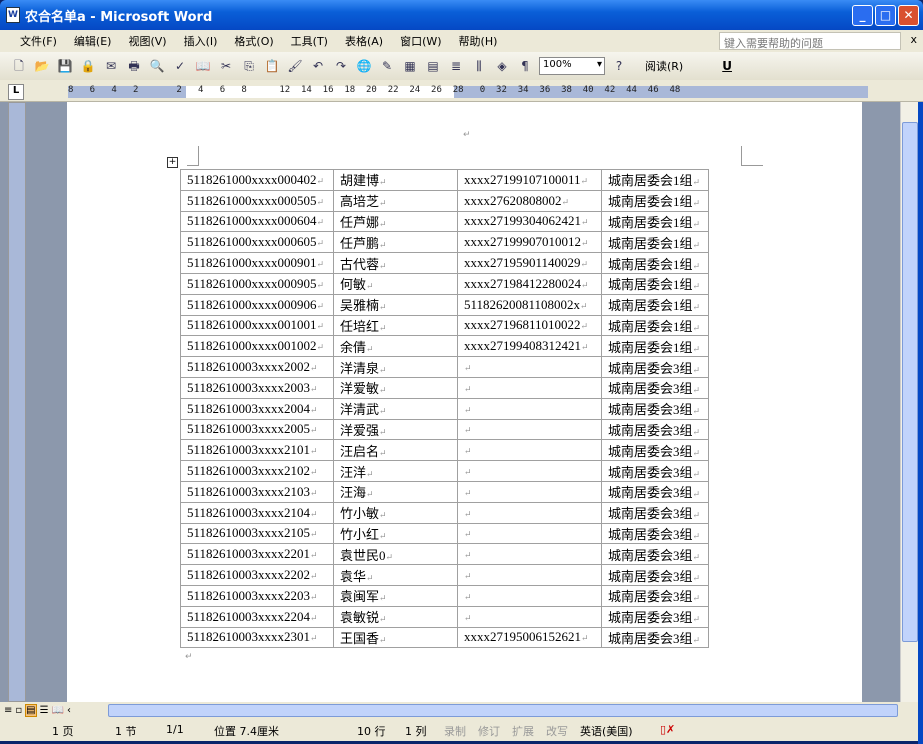  Describe the element at coordinates (619, 66) in the screenshot. I see `help-icon: ?` at that location.